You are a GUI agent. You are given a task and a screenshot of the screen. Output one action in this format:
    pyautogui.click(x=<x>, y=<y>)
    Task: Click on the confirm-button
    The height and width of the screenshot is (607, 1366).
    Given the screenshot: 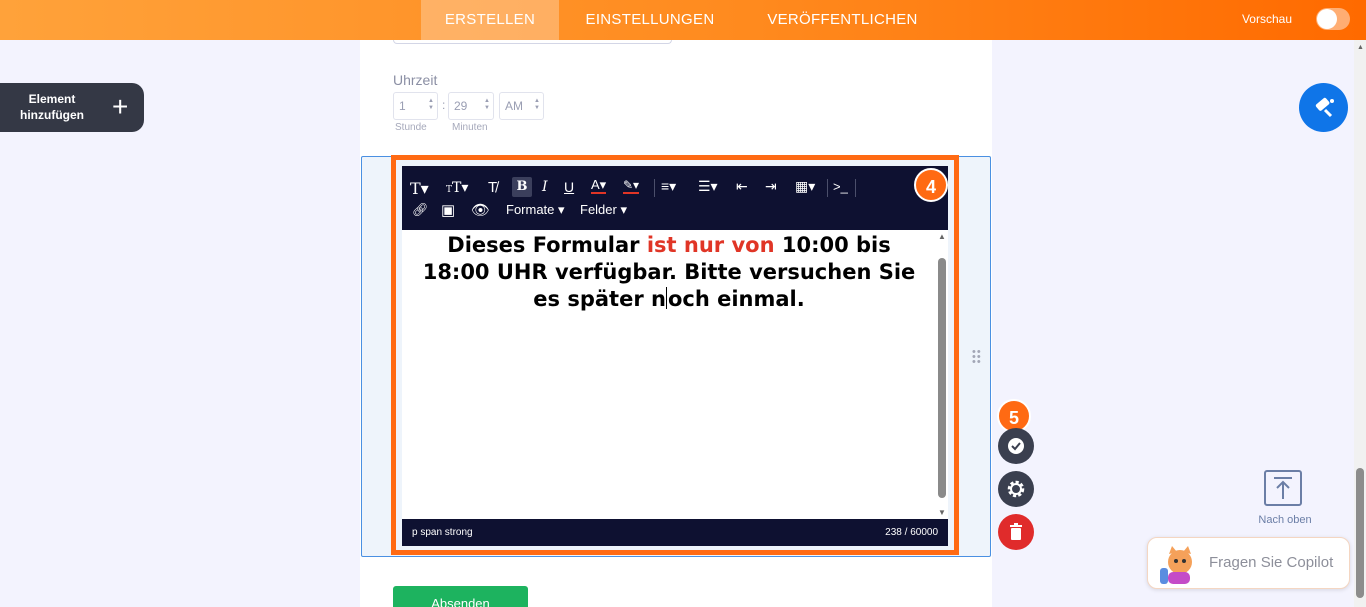 What is the action you would take?
    pyautogui.click(x=1016, y=446)
    